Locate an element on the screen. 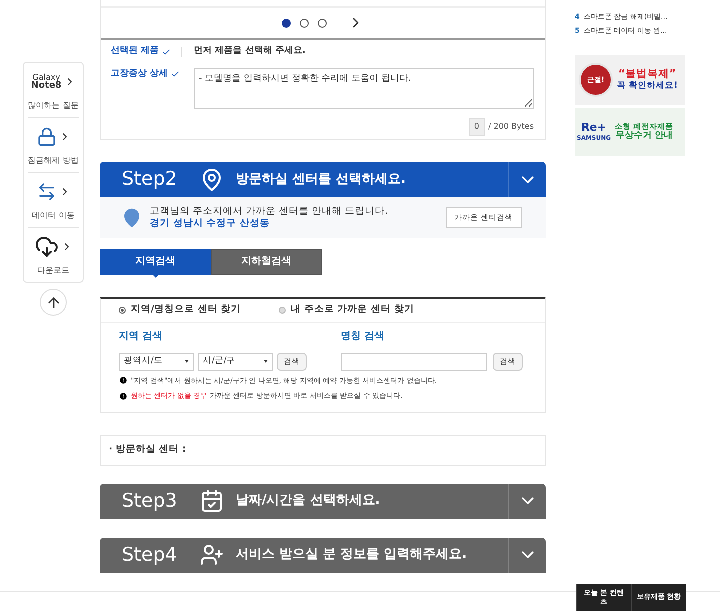 Image resolution: width=720 pixels, height=611 pixels. search-tab: 지하철검색 is located at coordinates (266, 261).